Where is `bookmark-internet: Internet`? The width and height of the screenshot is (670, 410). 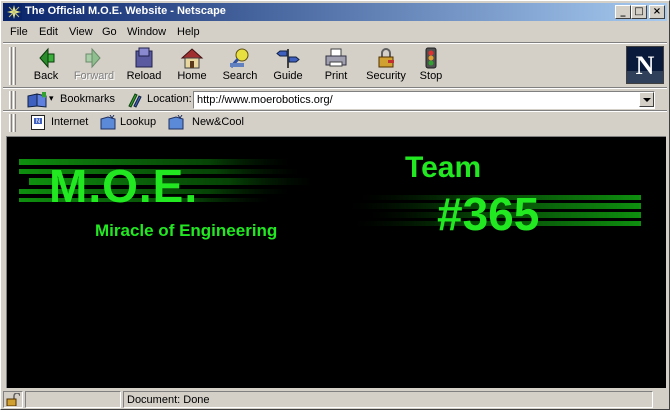
bookmark-internet: Internet is located at coordinates (69, 122).